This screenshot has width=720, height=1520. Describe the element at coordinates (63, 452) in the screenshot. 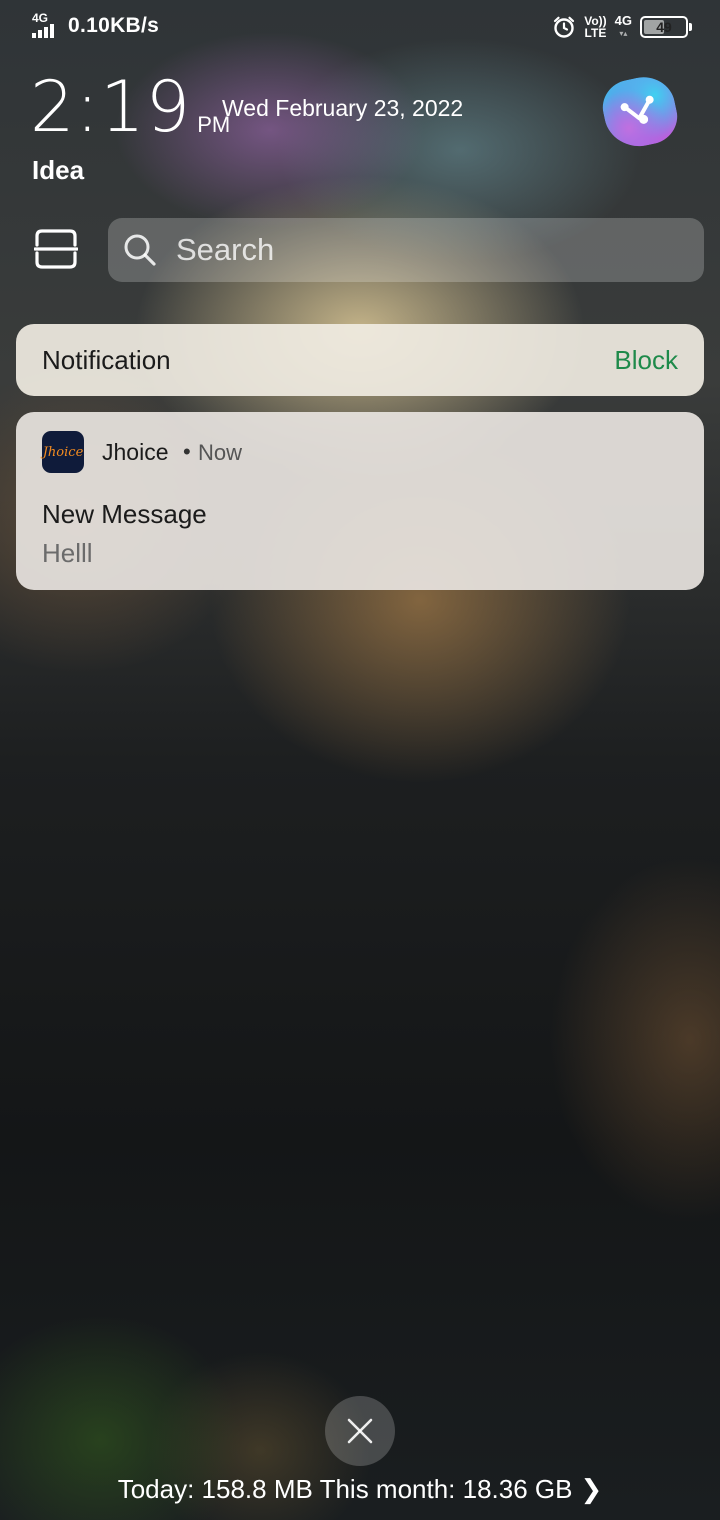

I see `jhoice-app-icon: Jhoice` at that location.